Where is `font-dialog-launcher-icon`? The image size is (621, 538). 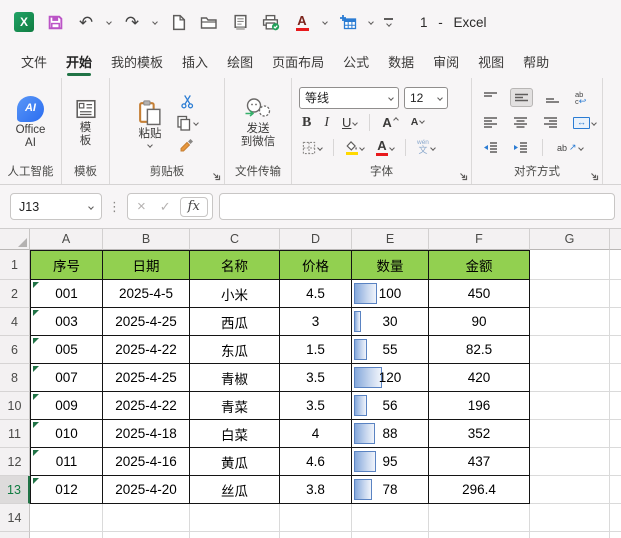
font-dialog-launcher-icon is located at coordinates (463, 176).